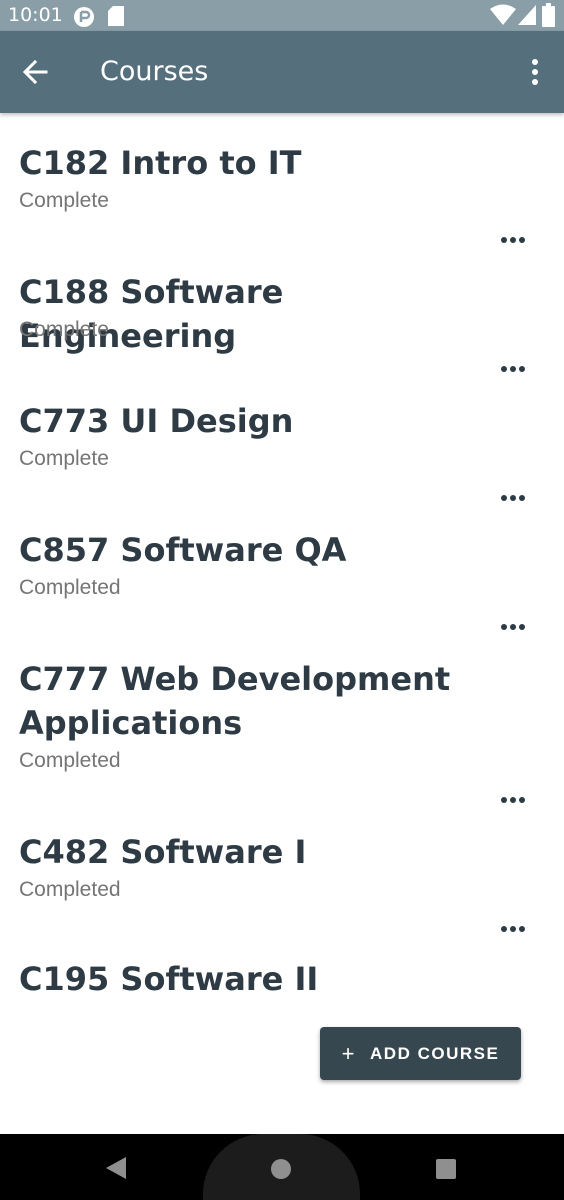  I want to click on app-bar: Courses, so click(282, 72).